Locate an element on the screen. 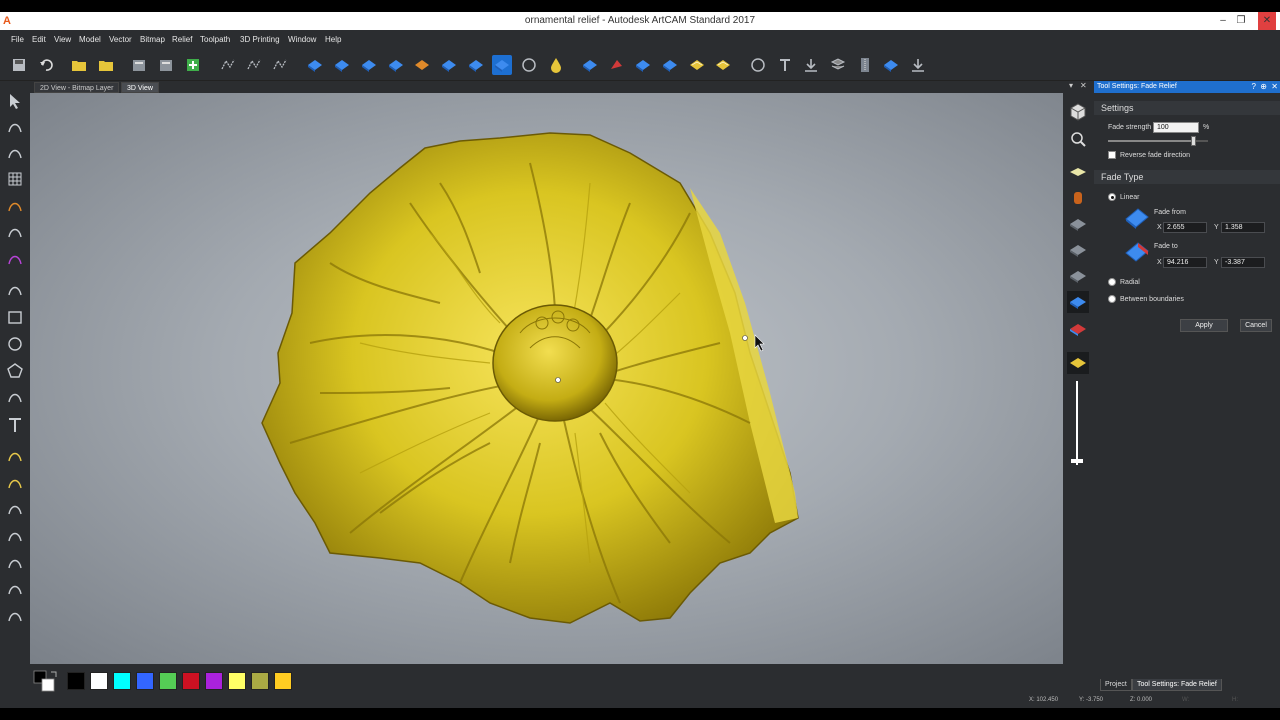 This screenshot has width=1280, height=720. primary-secondary-color-icon is located at coordinates (45, 681).